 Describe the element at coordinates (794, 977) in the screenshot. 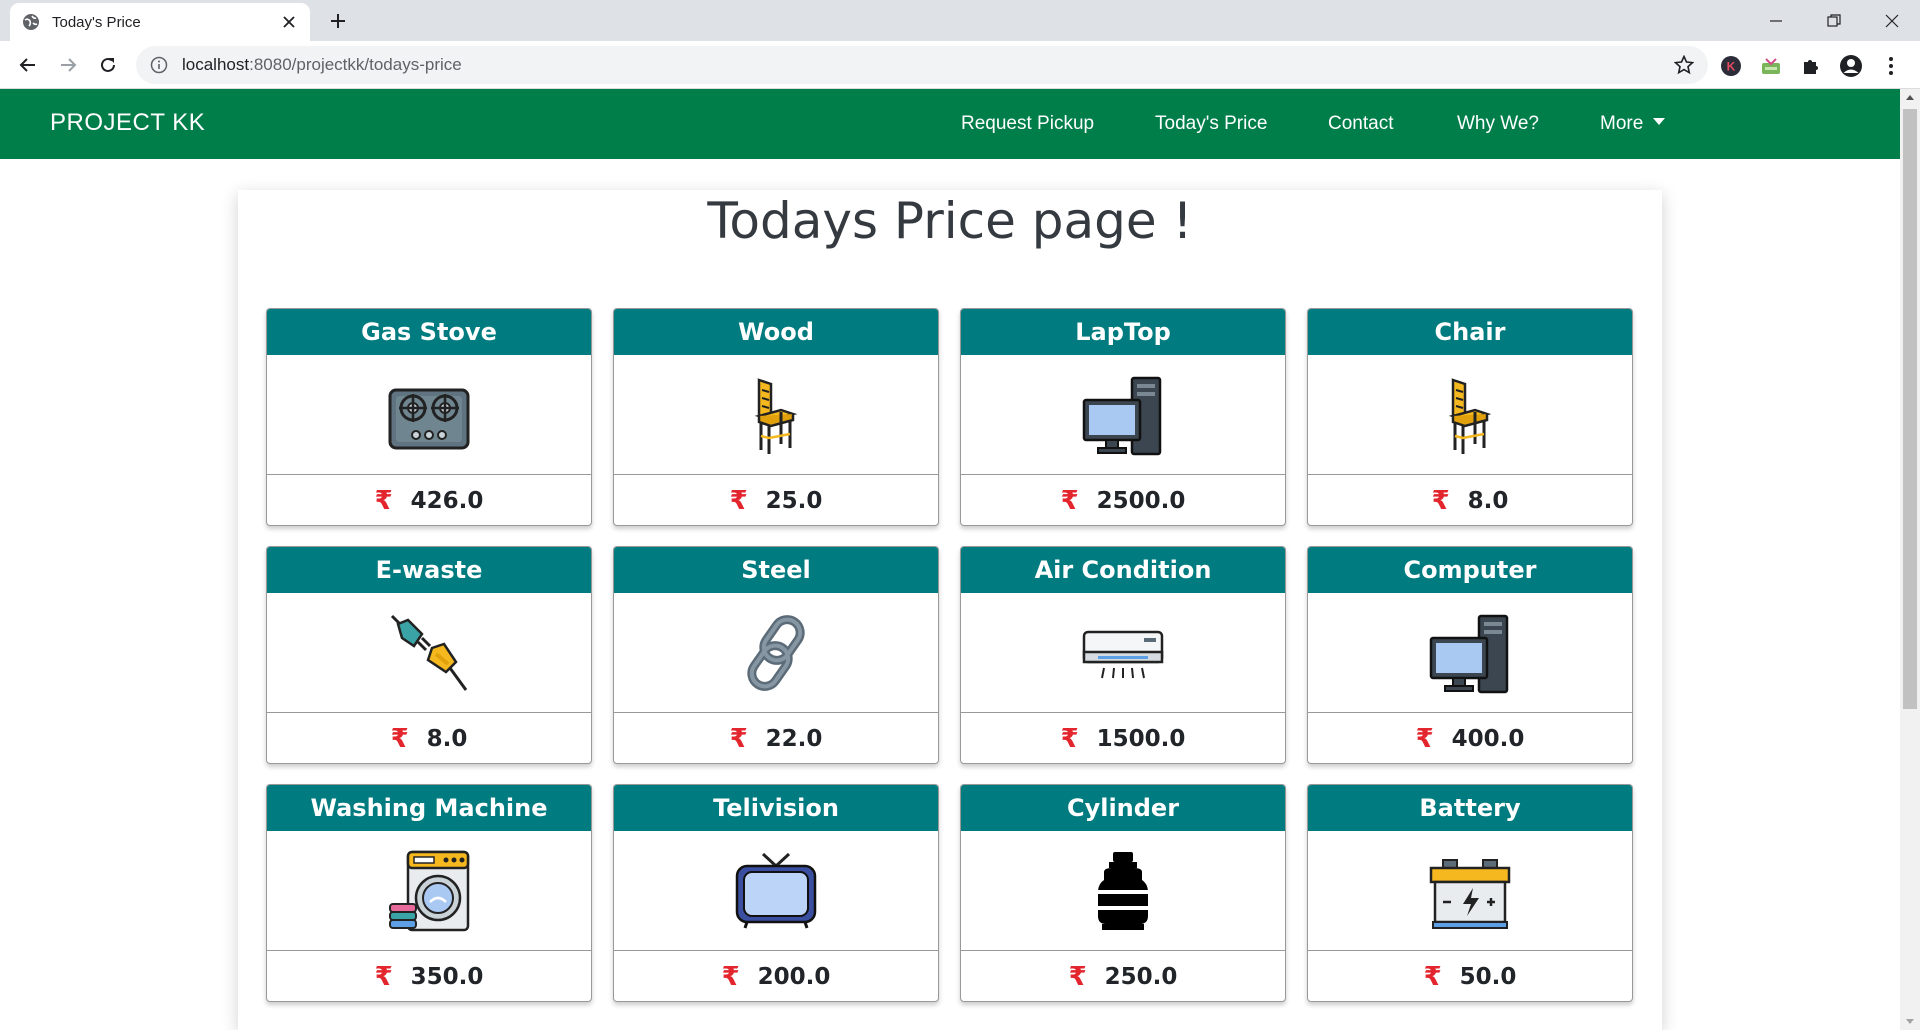

I see `price-value: 200.0` at that location.